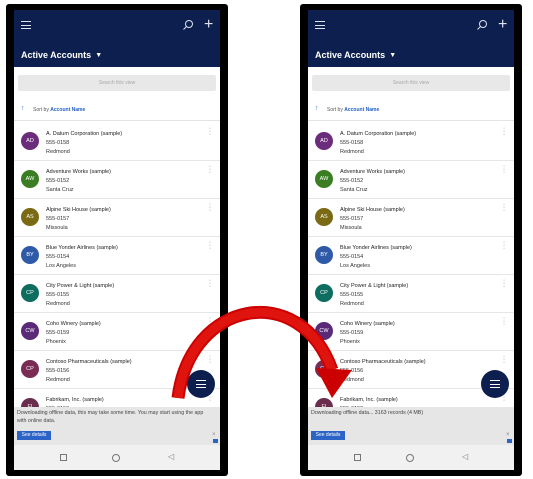 The width and height of the screenshot is (533, 479). Describe the element at coordinates (30, 255) in the screenshot. I see `avatar: BY` at that location.